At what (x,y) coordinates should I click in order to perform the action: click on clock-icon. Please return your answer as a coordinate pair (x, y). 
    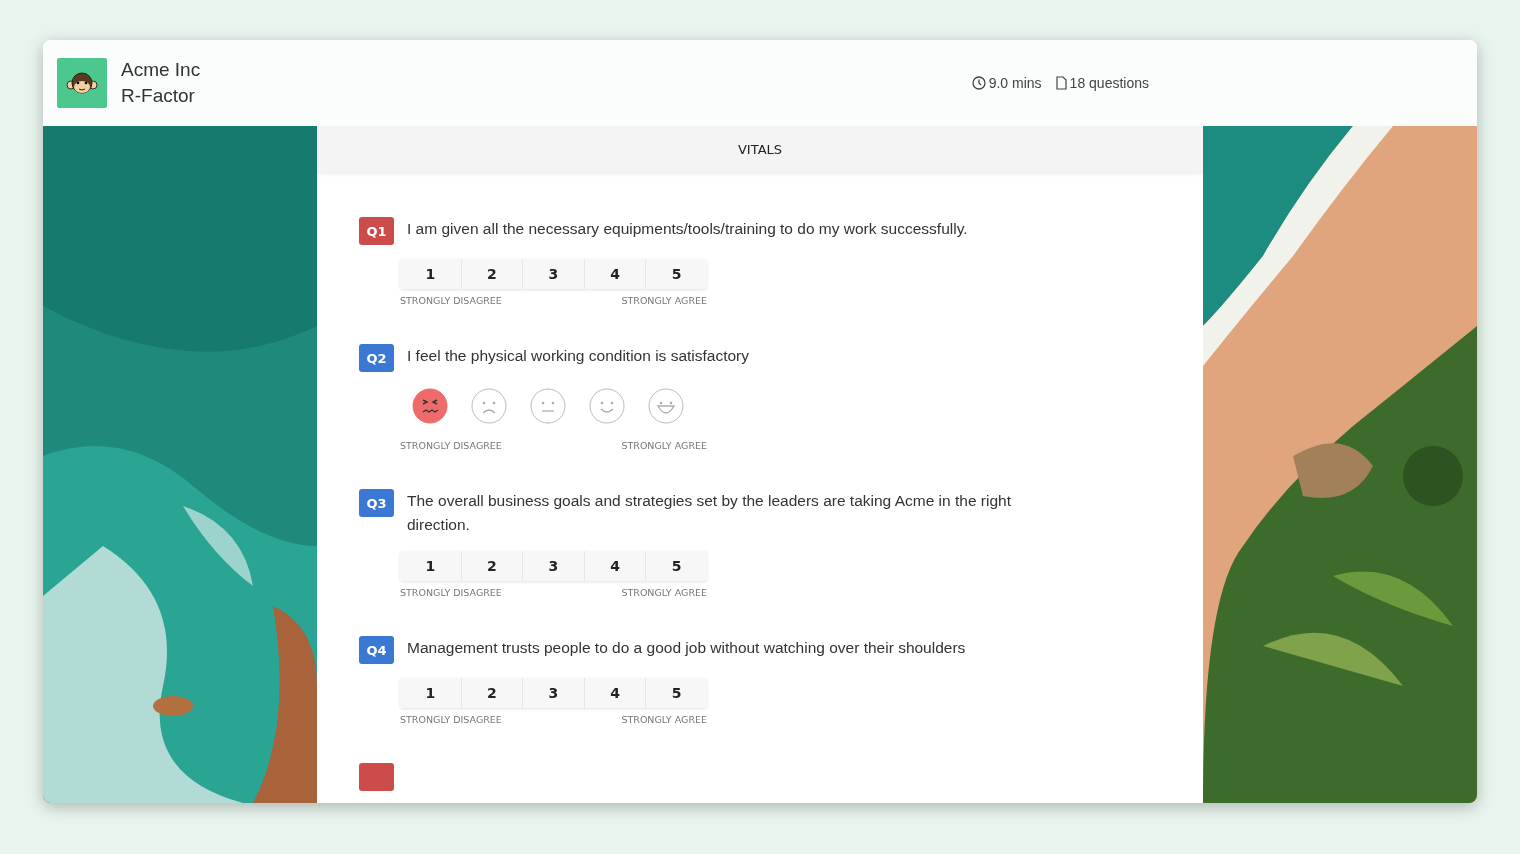
    Looking at the image, I should click on (978, 83).